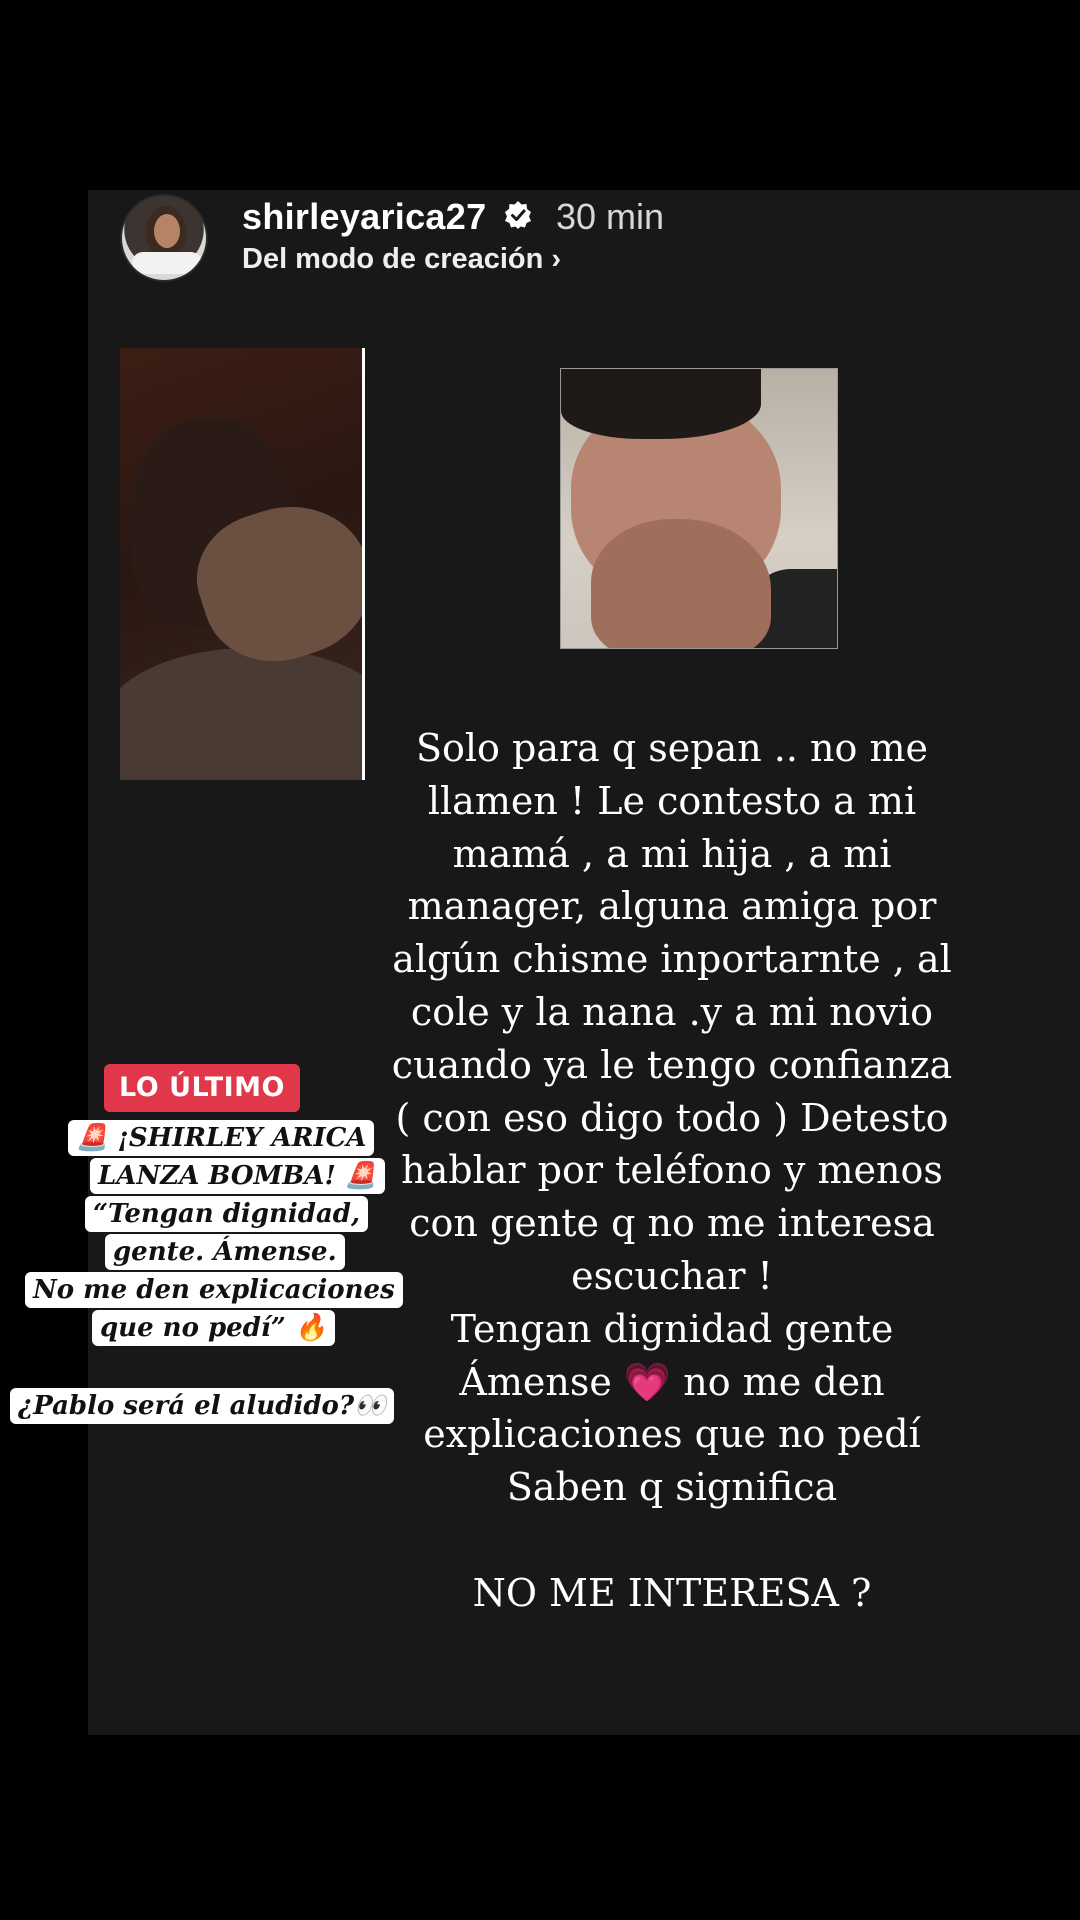 Image resolution: width=1080 pixels, height=1920 pixels. Describe the element at coordinates (202, 1088) in the screenshot. I see `breaking-news-badge: LO ÚLTIMO` at that location.